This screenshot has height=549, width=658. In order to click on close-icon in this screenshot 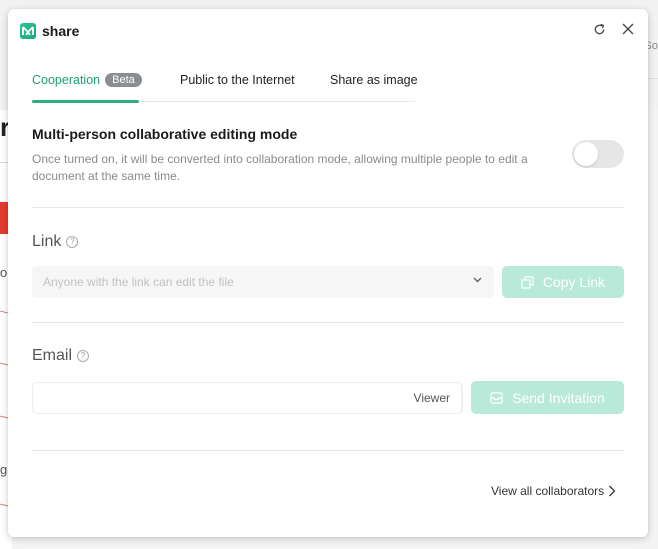, I will do `click(628, 29)`.